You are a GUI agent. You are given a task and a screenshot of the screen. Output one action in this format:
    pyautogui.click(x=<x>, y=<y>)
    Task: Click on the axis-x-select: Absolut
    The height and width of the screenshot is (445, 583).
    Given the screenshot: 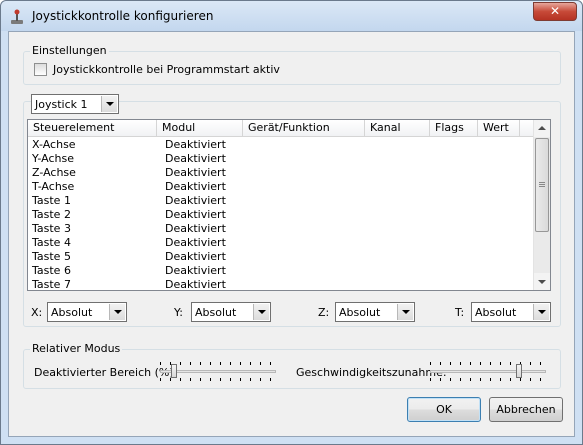 What is the action you would take?
    pyautogui.click(x=87, y=312)
    